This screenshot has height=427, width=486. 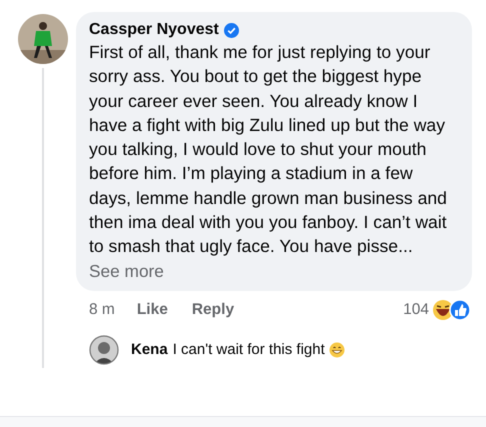 What do you see at coordinates (336, 350) in the screenshot?
I see `grin-emoji-icon` at bounding box center [336, 350].